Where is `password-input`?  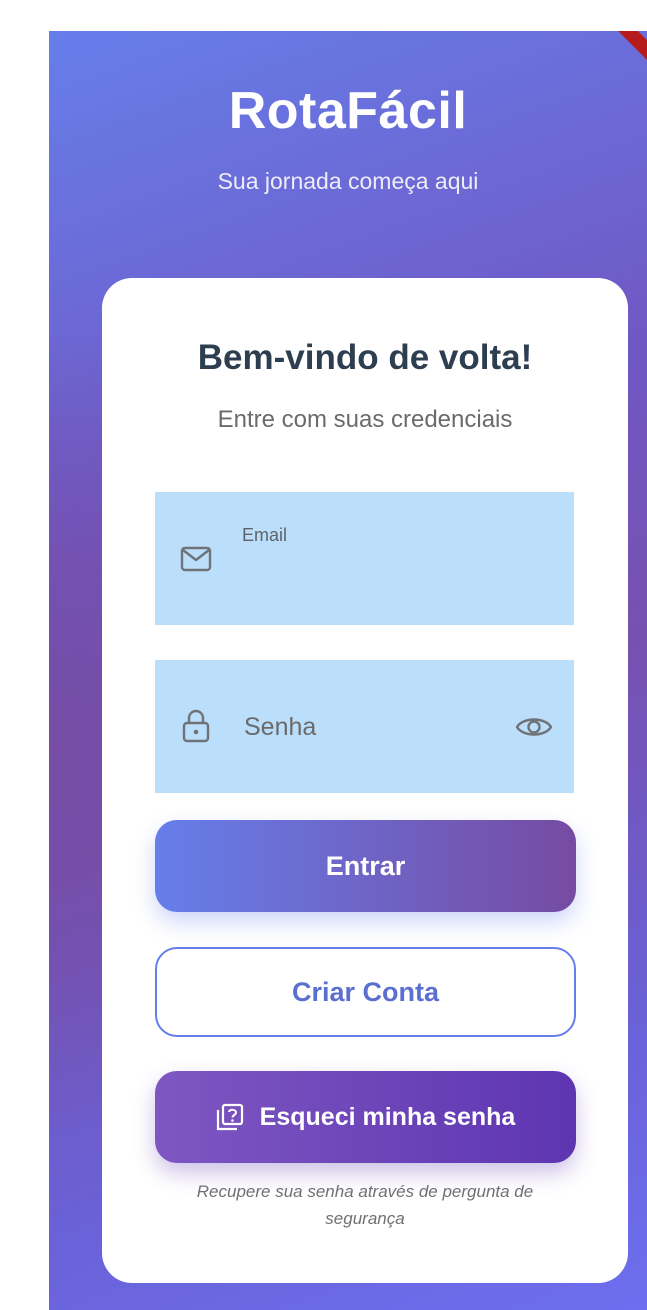 password-input is located at coordinates (374, 727).